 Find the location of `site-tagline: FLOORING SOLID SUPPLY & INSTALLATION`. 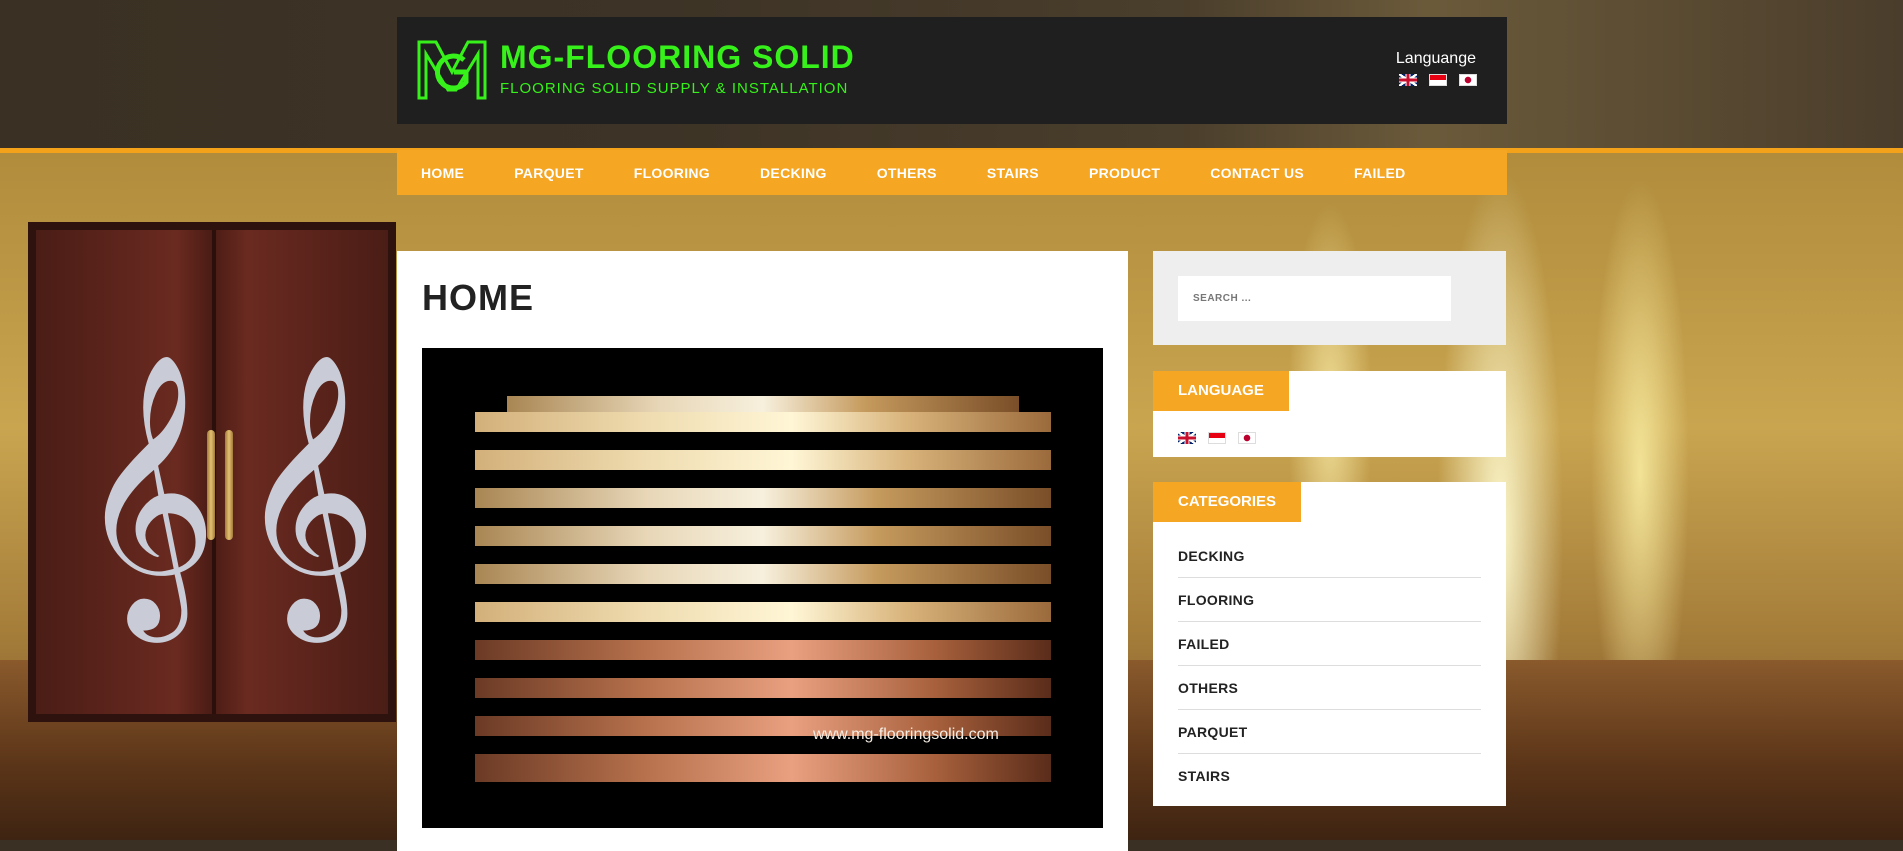

site-tagline: FLOORING SOLID SUPPLY & INSTALLATION is located at coordinates (674, 88).